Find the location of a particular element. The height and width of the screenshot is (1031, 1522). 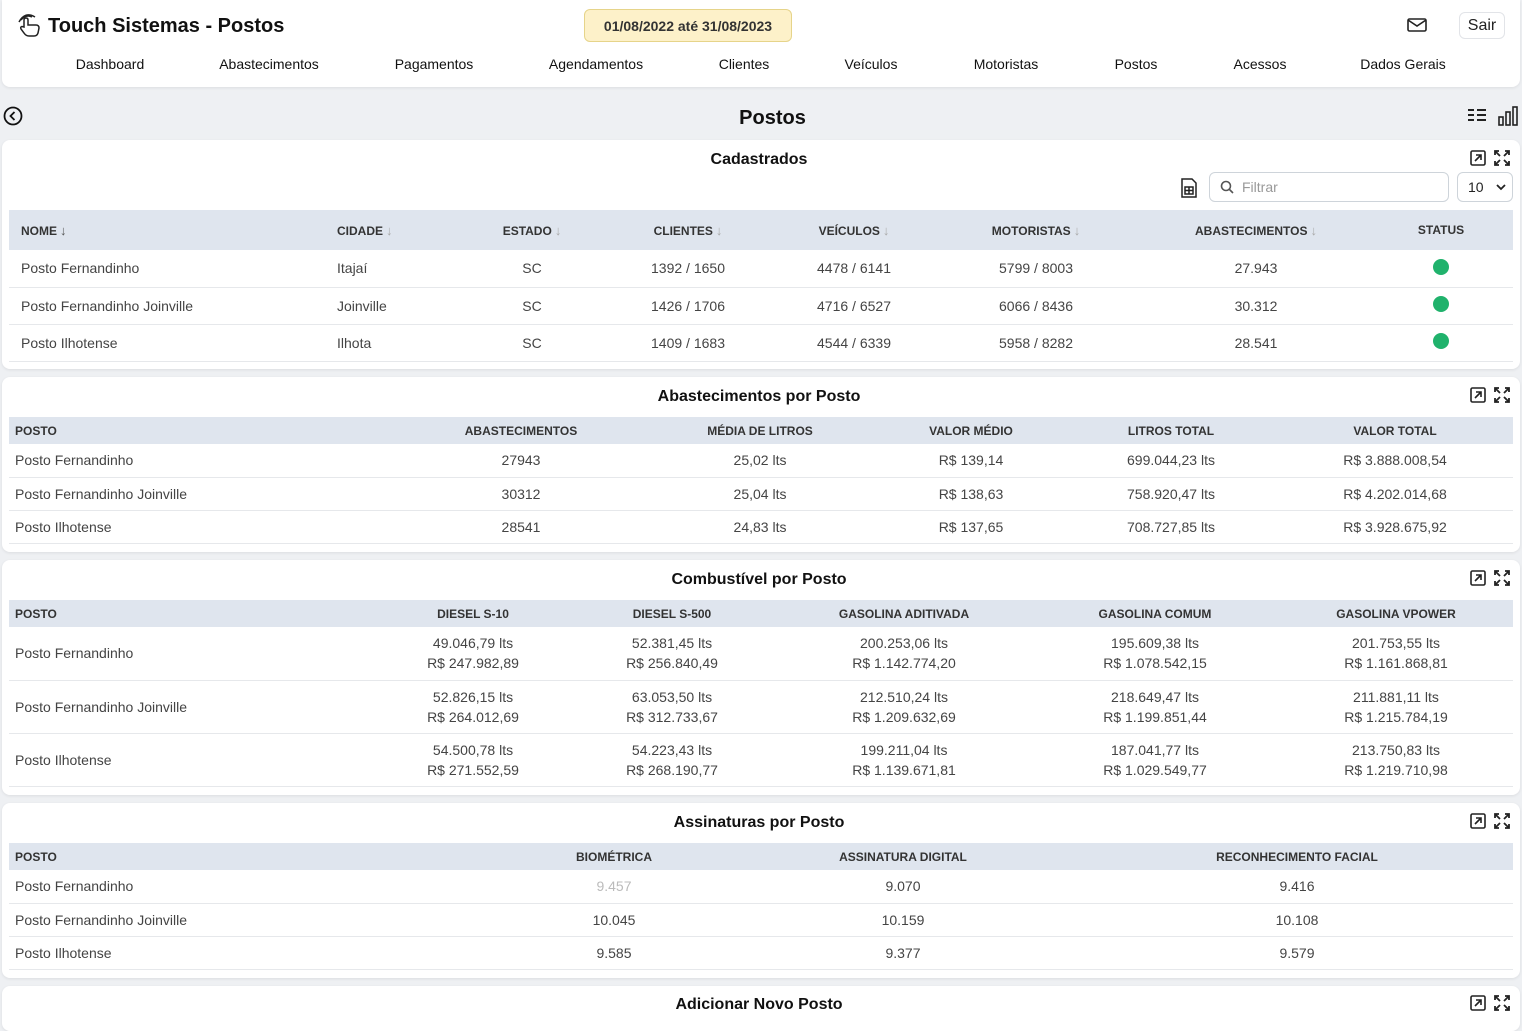

cell-valor-total: R$ 3.928.675,92 is located at coordinates (1395, 527).